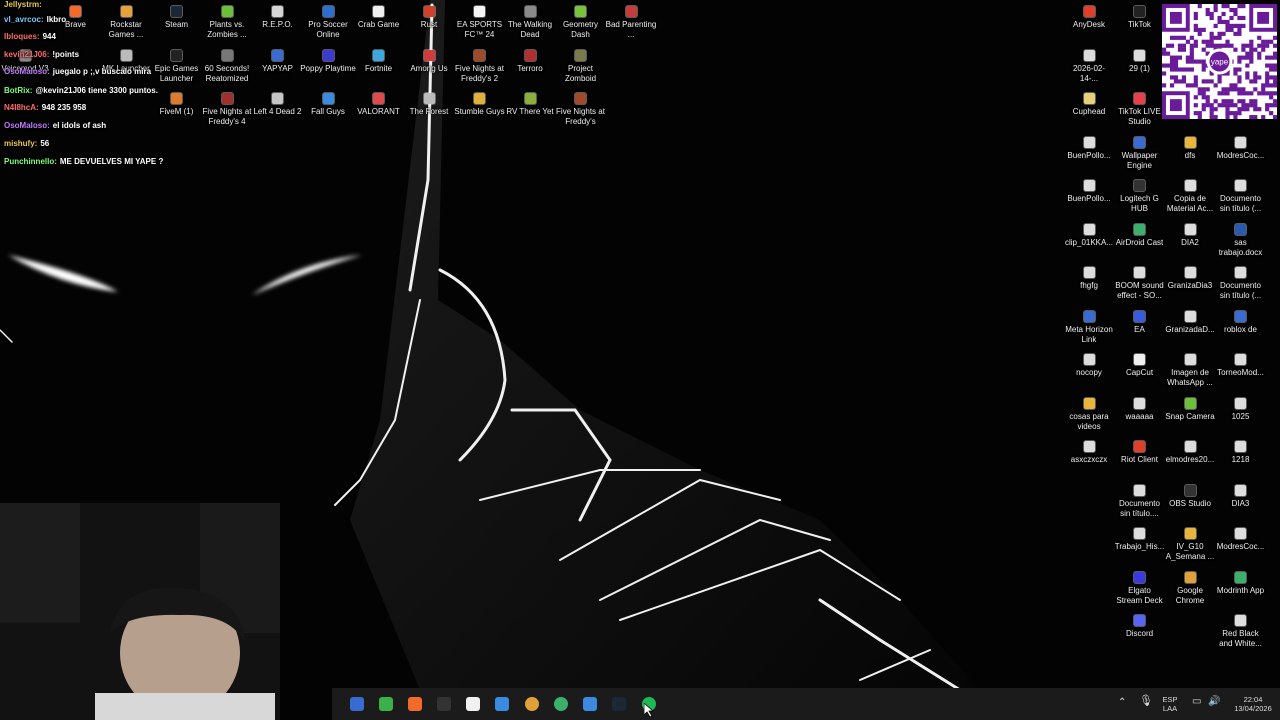  I want to click on desktop-shortcut-the-walking-dead: The Walking Dead, so click(530, 27).